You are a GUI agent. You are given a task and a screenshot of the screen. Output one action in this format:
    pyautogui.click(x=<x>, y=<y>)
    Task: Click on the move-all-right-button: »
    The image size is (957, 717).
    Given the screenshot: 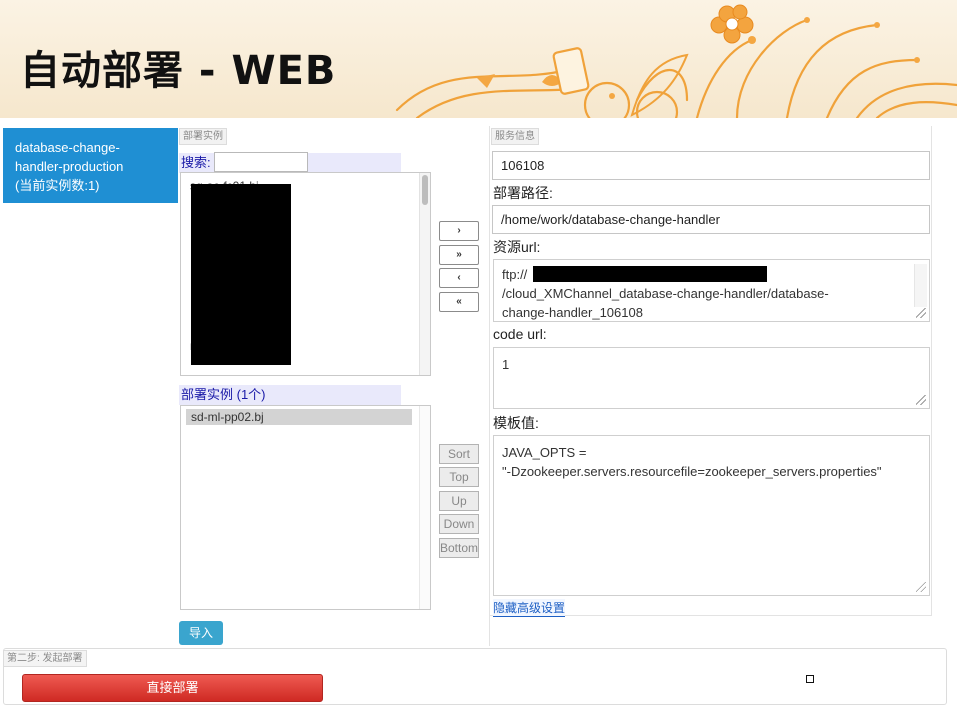 What is the action you would take?
    pyautogui.click(x=459, y=255)
    